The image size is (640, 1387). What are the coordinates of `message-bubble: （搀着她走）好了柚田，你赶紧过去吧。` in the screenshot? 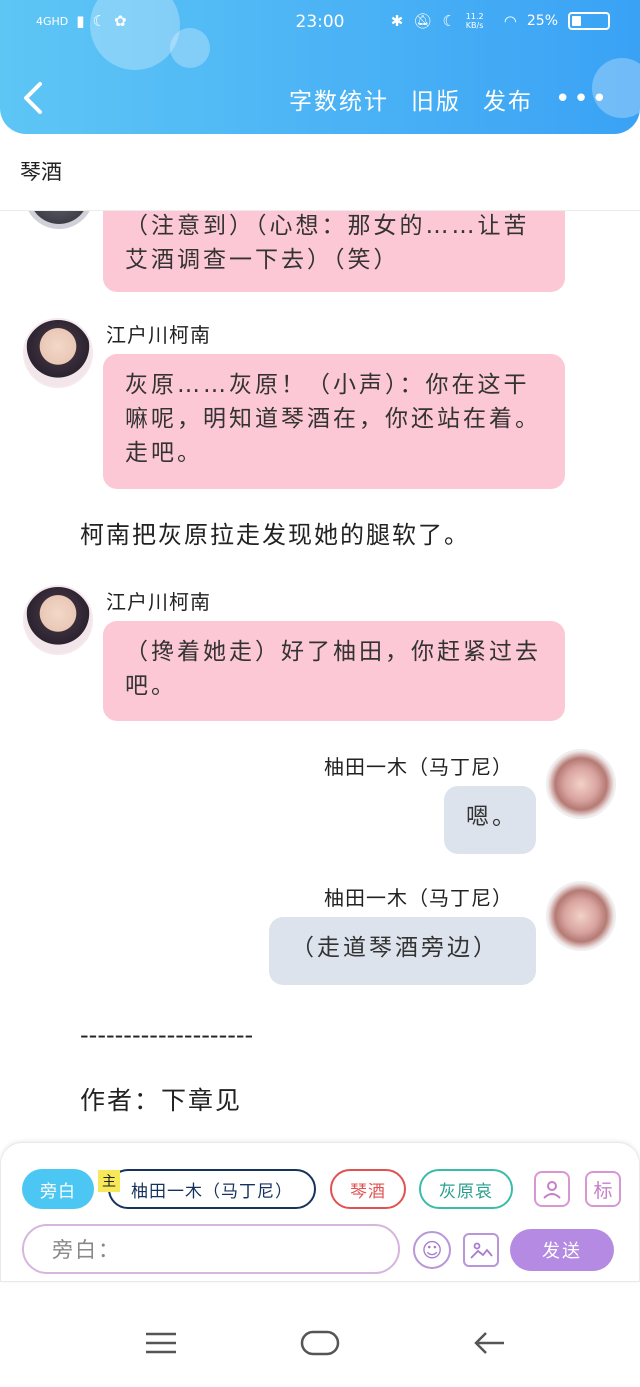 It's located at (334, 671).